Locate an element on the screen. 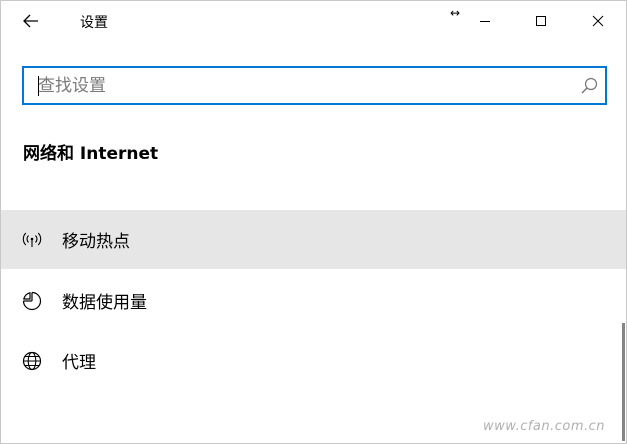 The width and height of the screenshot is (627, 444). maximize-icon is located at coordinates (541, 21).